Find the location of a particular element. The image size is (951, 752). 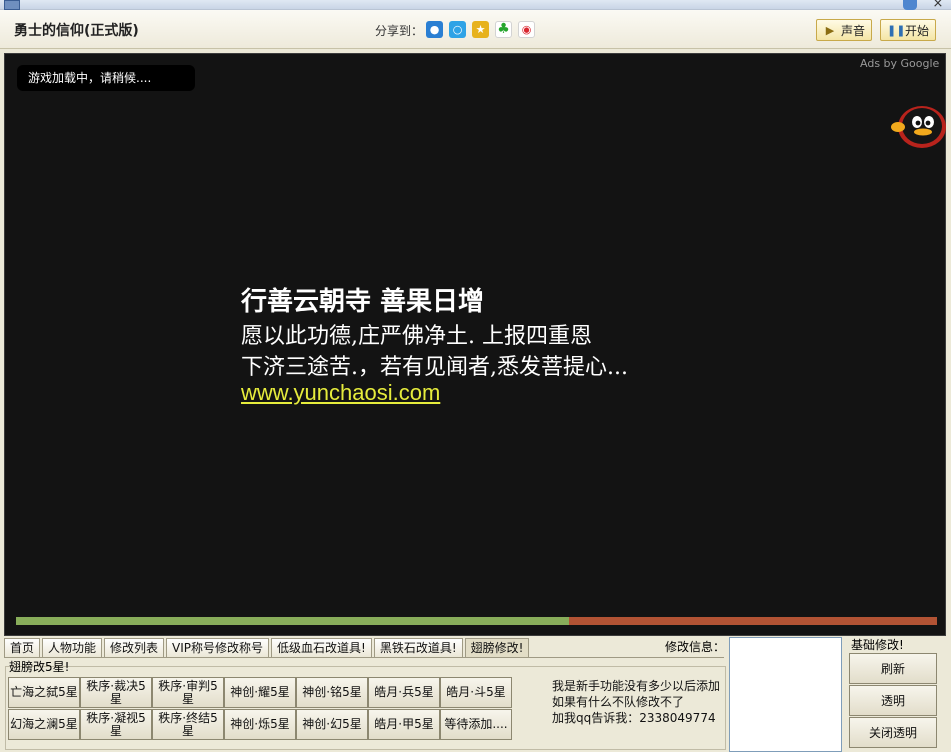

wing-button-7: 幻海之澜5星 is located at coordinates (44, 724).